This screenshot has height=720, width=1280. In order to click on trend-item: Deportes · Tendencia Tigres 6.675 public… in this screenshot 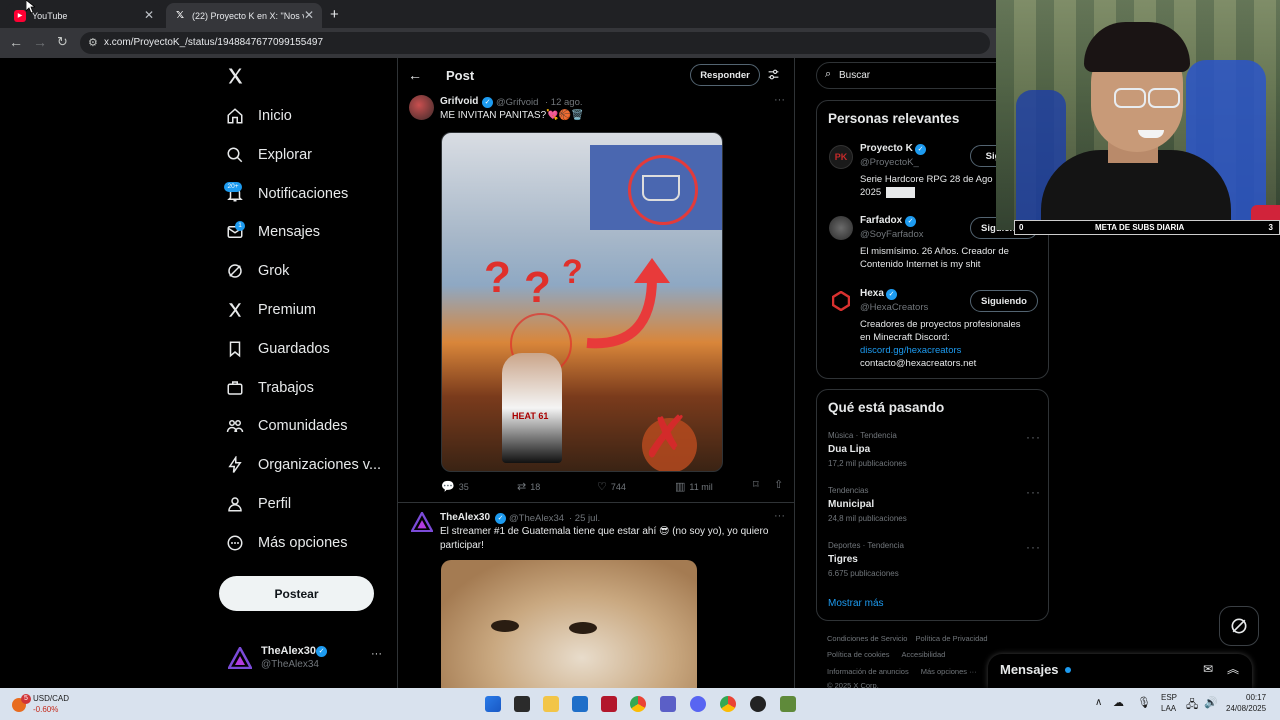, I will do `click(932, 563)`.